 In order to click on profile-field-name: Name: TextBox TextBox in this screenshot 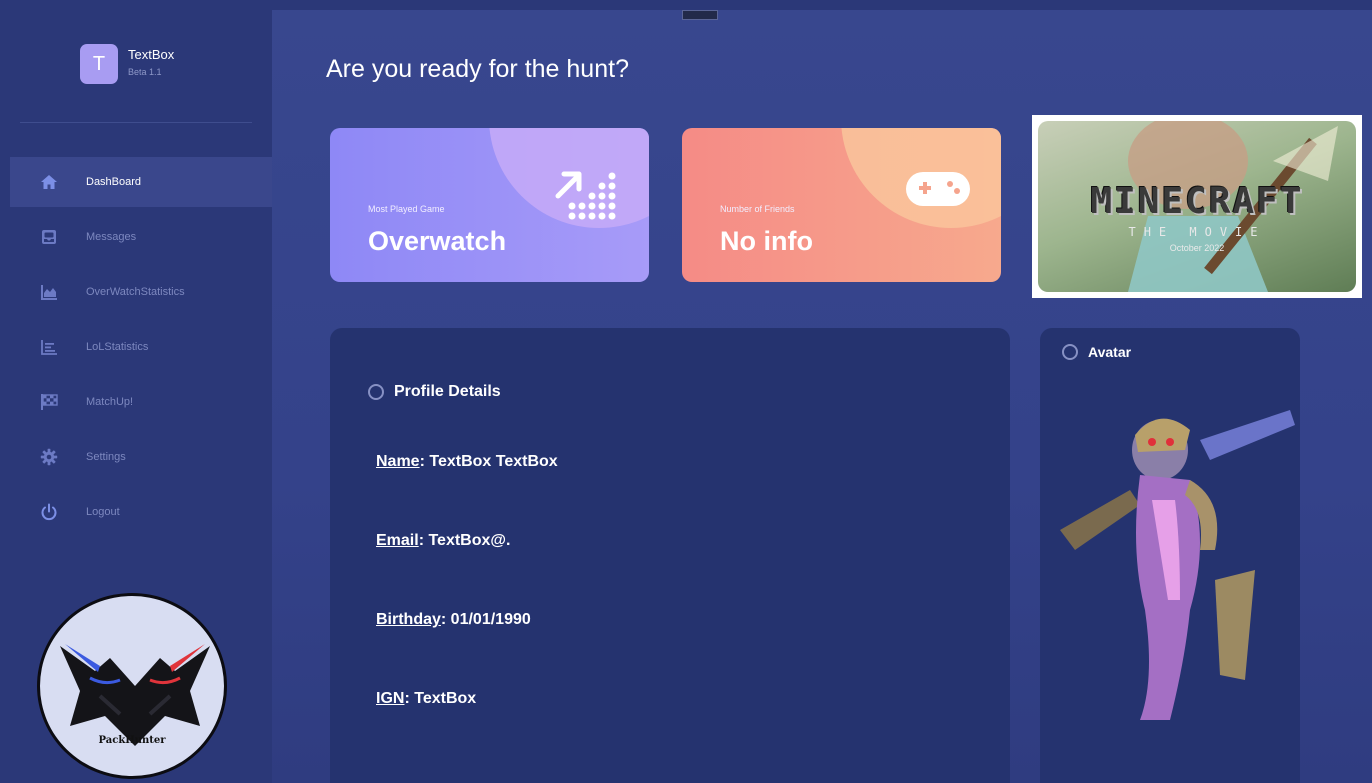, I will do `click(467, 462)`.